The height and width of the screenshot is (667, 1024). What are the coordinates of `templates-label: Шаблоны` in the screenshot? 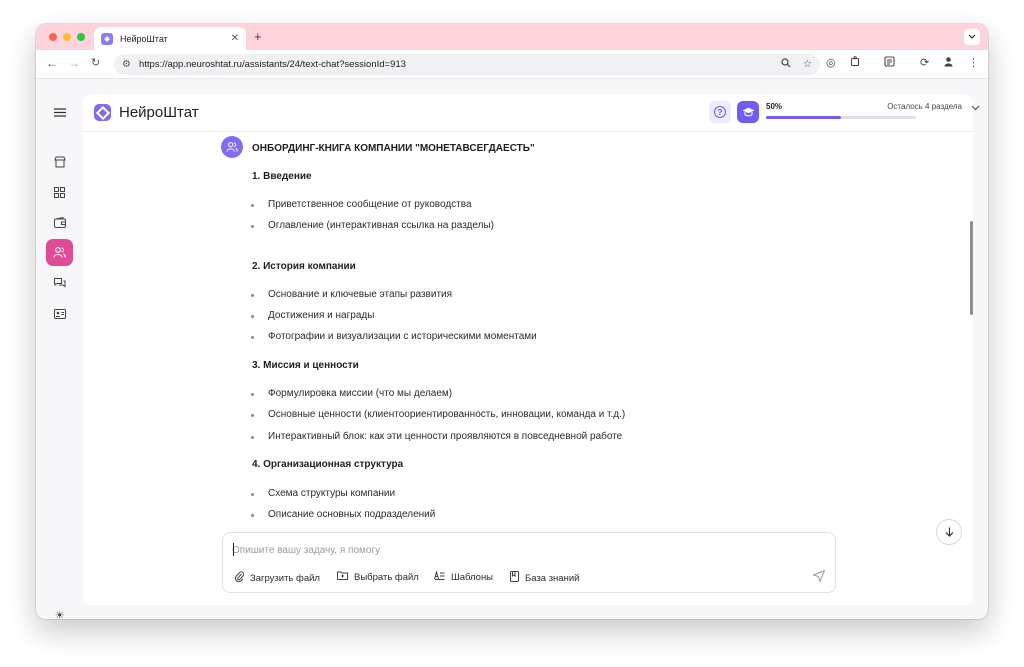 It's located at (472, 577).